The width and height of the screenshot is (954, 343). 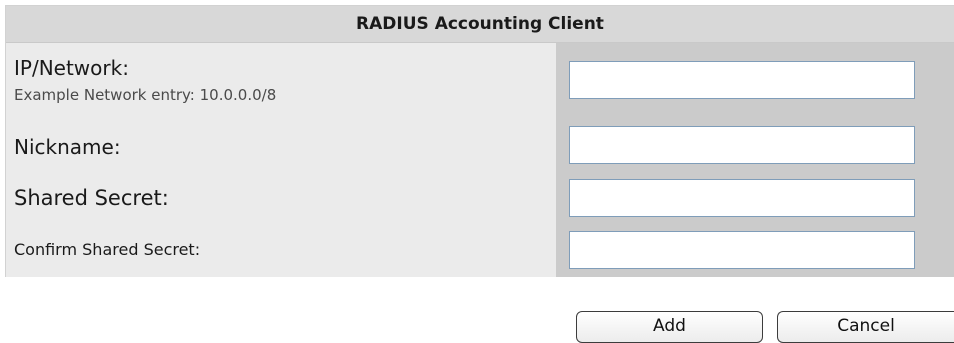 What do you see at coordinates (71, 68) in the screenshot?
I see `ip-network-label: IP/Network:` at bounding box center [71, 68].